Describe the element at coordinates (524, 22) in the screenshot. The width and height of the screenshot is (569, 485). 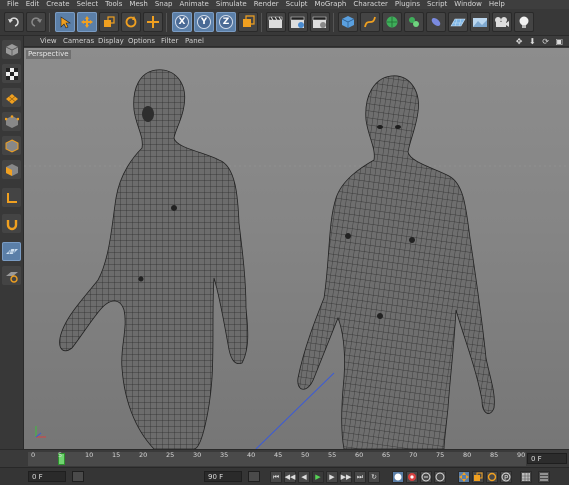
I see `light-button` at that location.